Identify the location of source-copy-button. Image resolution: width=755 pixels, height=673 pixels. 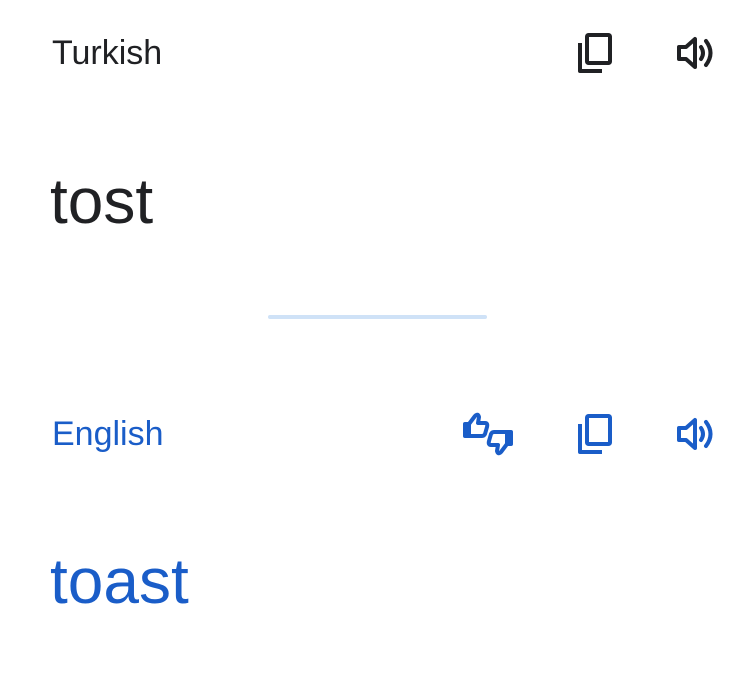
(594, 53).